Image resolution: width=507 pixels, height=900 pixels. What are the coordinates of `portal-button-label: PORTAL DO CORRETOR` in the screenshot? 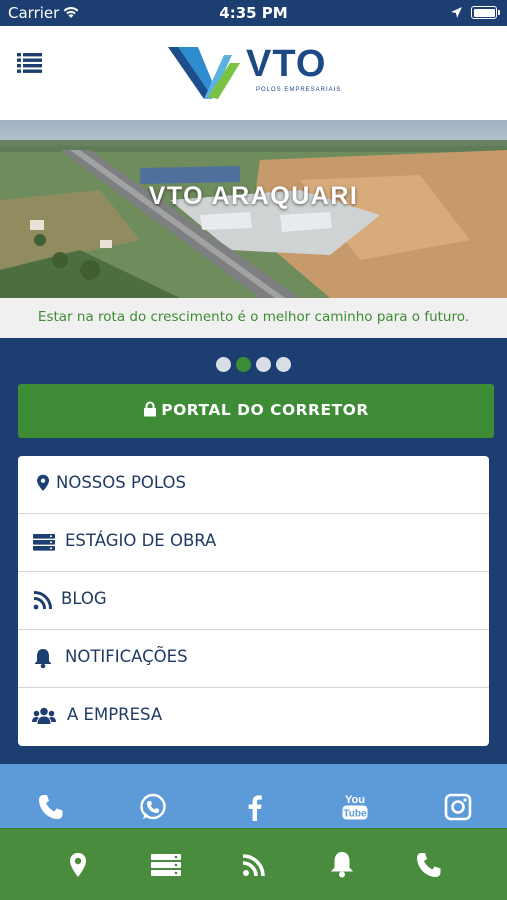 It's located at (265, 410).